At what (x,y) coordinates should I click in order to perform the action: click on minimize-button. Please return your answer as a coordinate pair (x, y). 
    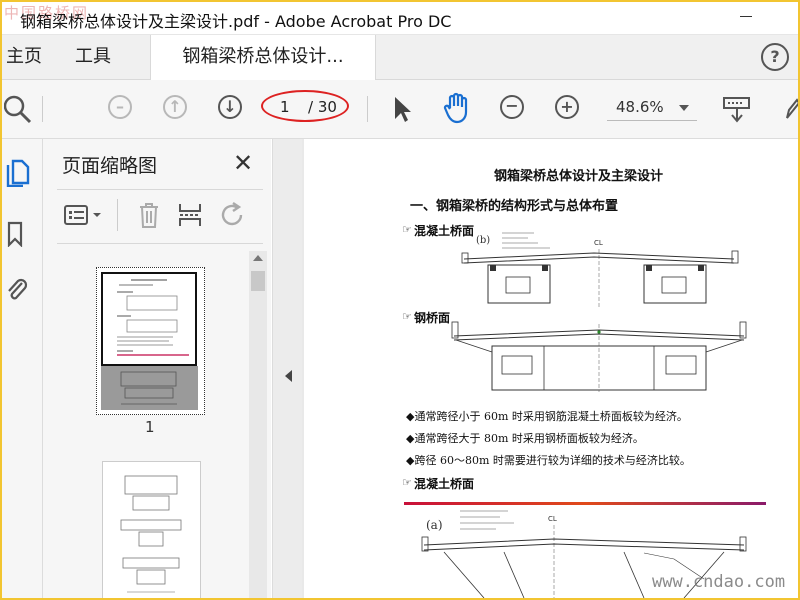
    Looking at the image, I should click on (746, 16).